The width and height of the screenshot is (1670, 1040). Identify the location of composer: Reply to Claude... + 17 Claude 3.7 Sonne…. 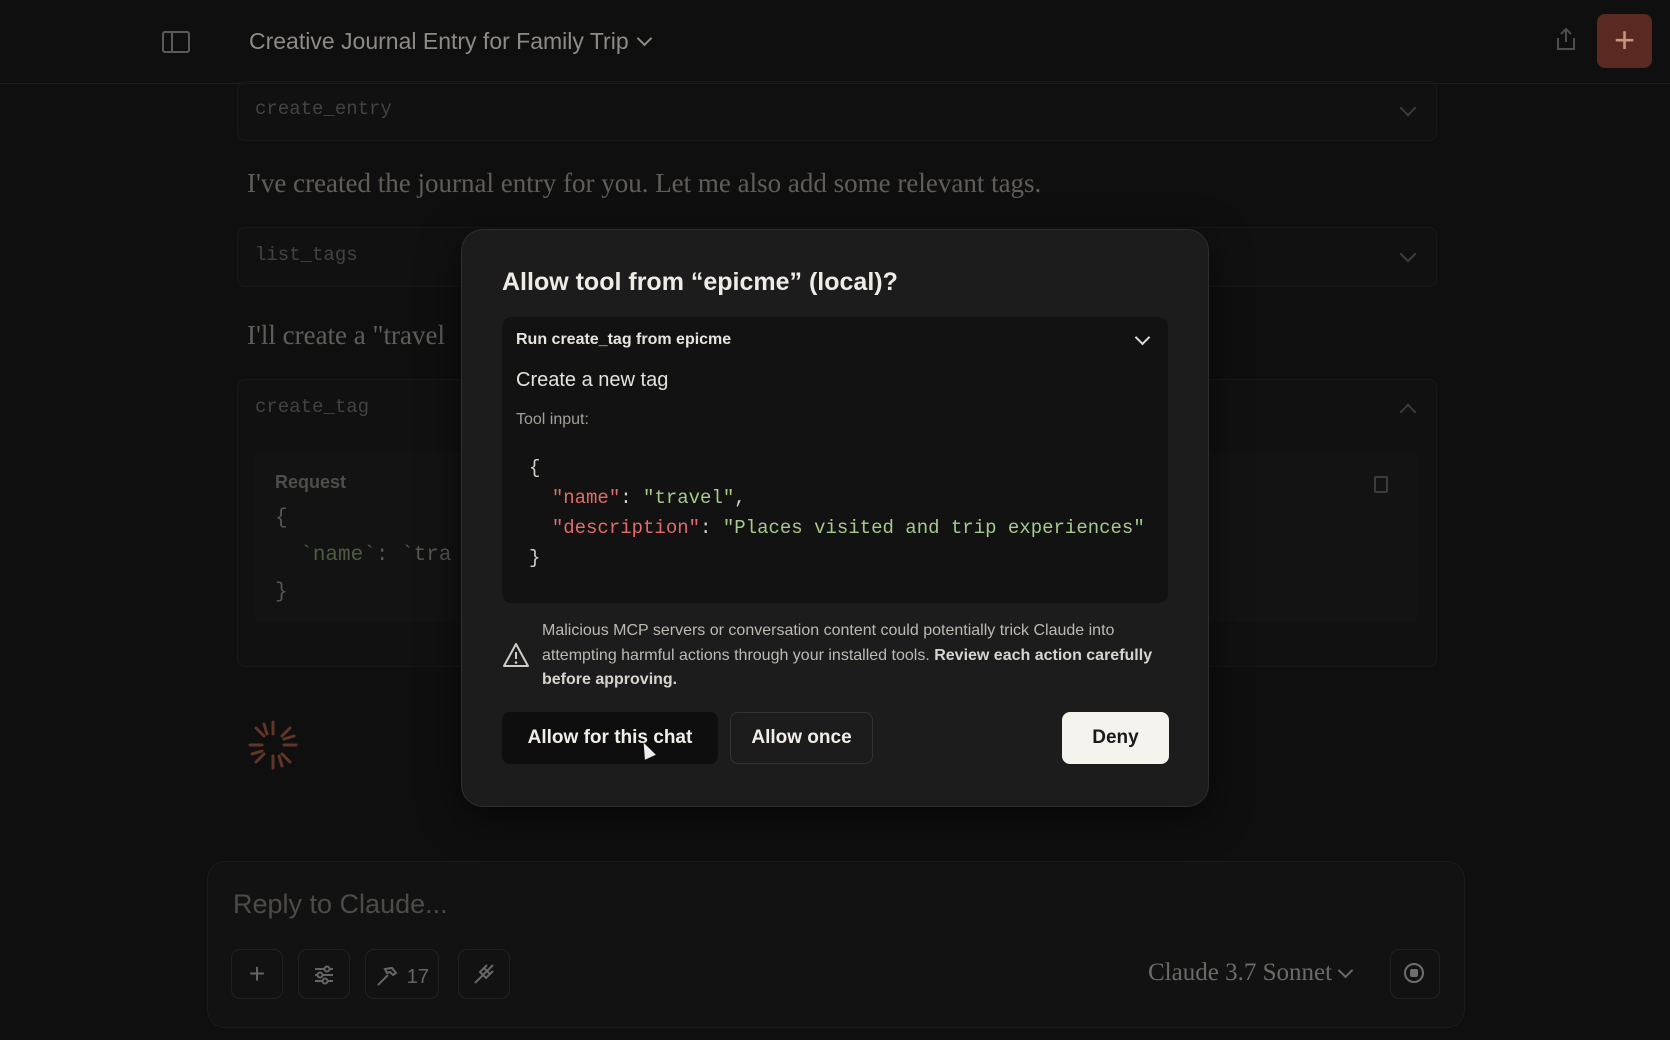
(836, 944).